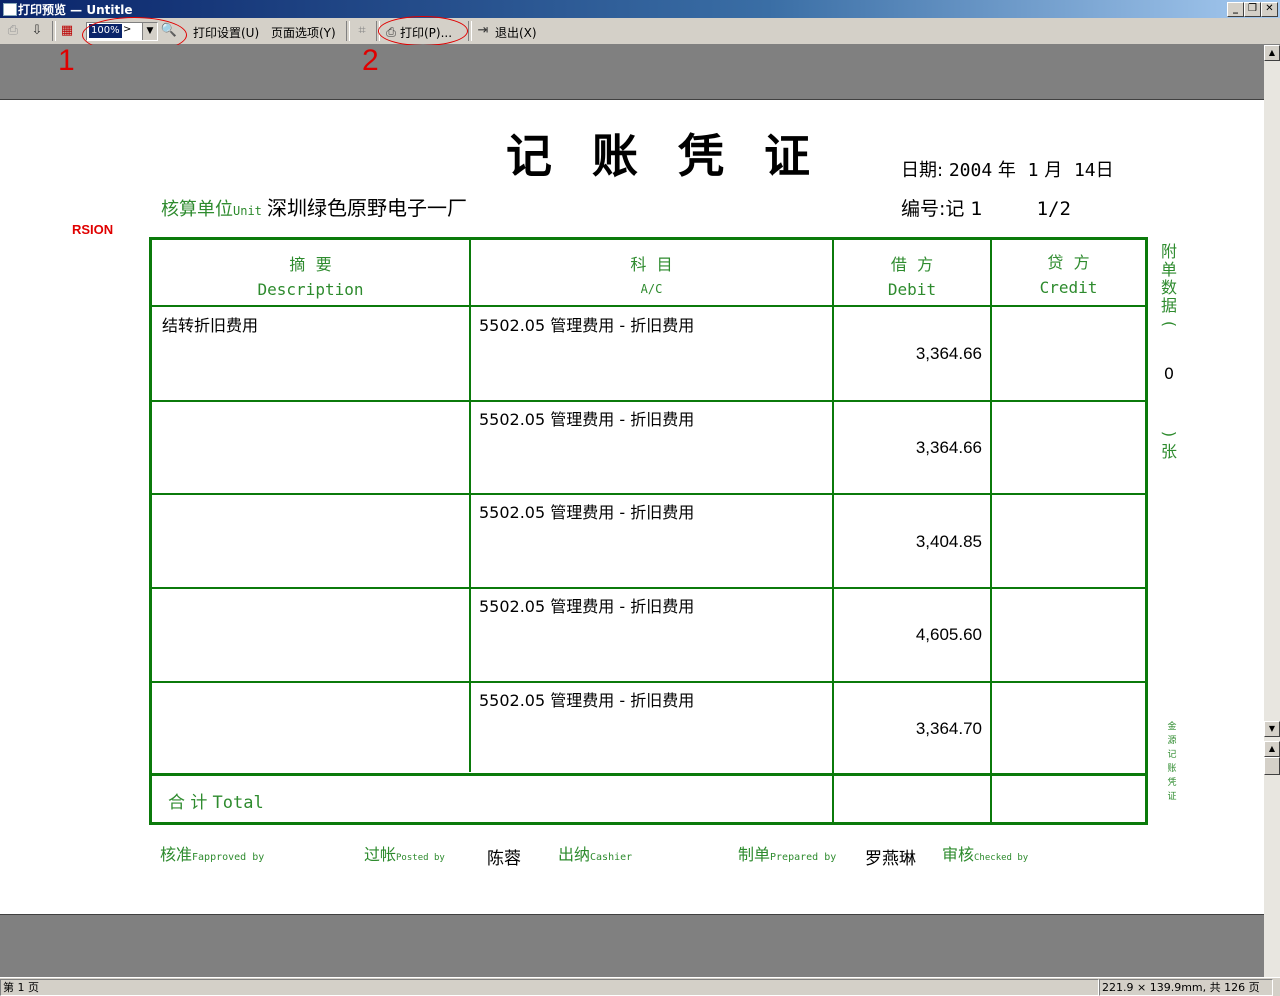 This screenshot has height=996, width=1280. I want to click on header-account: 科 目 A/C, so click(651, 275).